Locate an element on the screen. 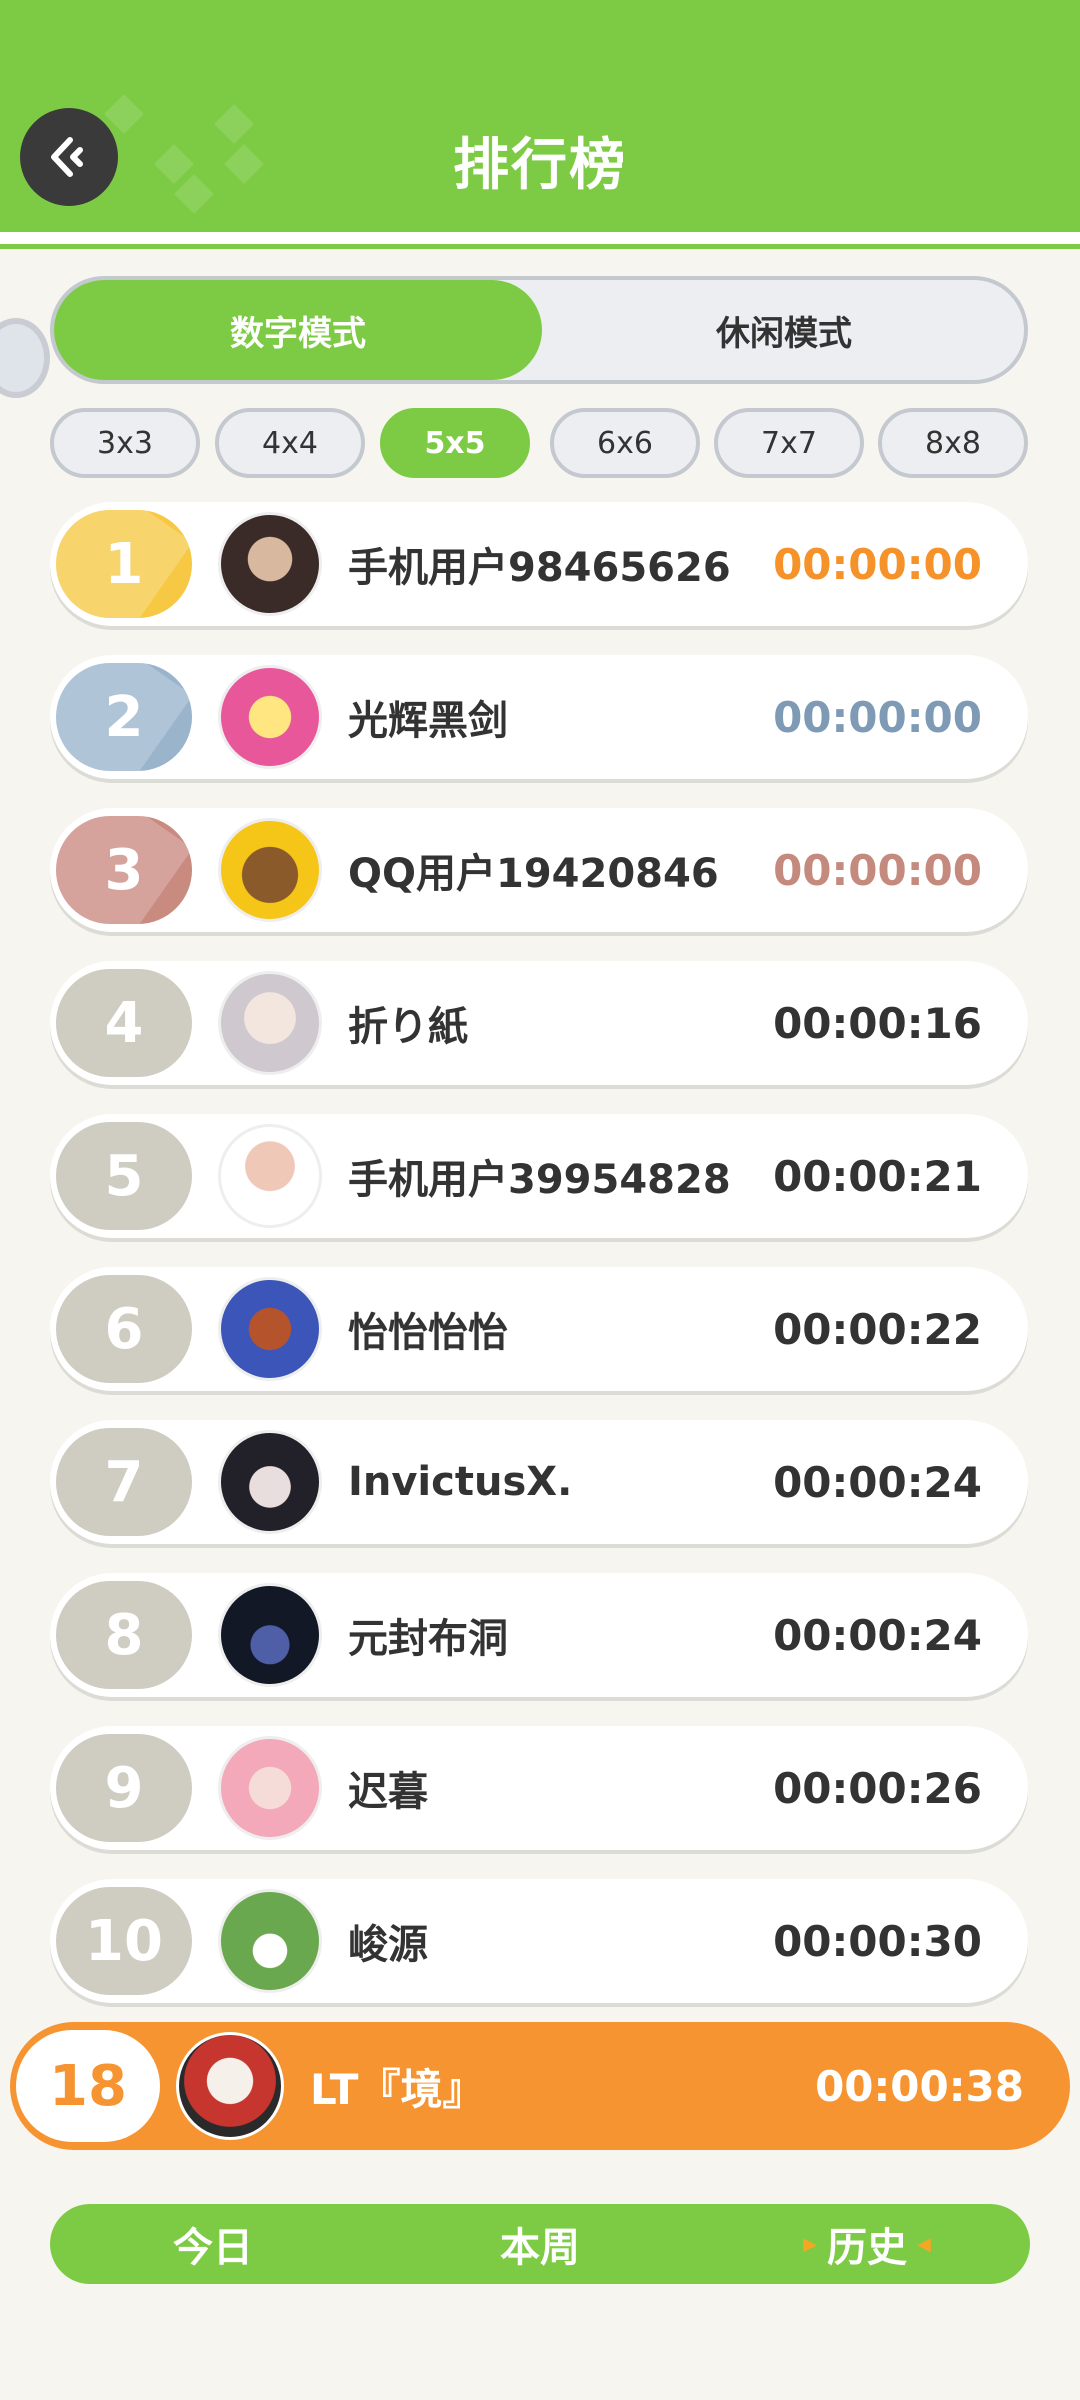  rank-badge: 8 is located at coordinates (124, 1635).